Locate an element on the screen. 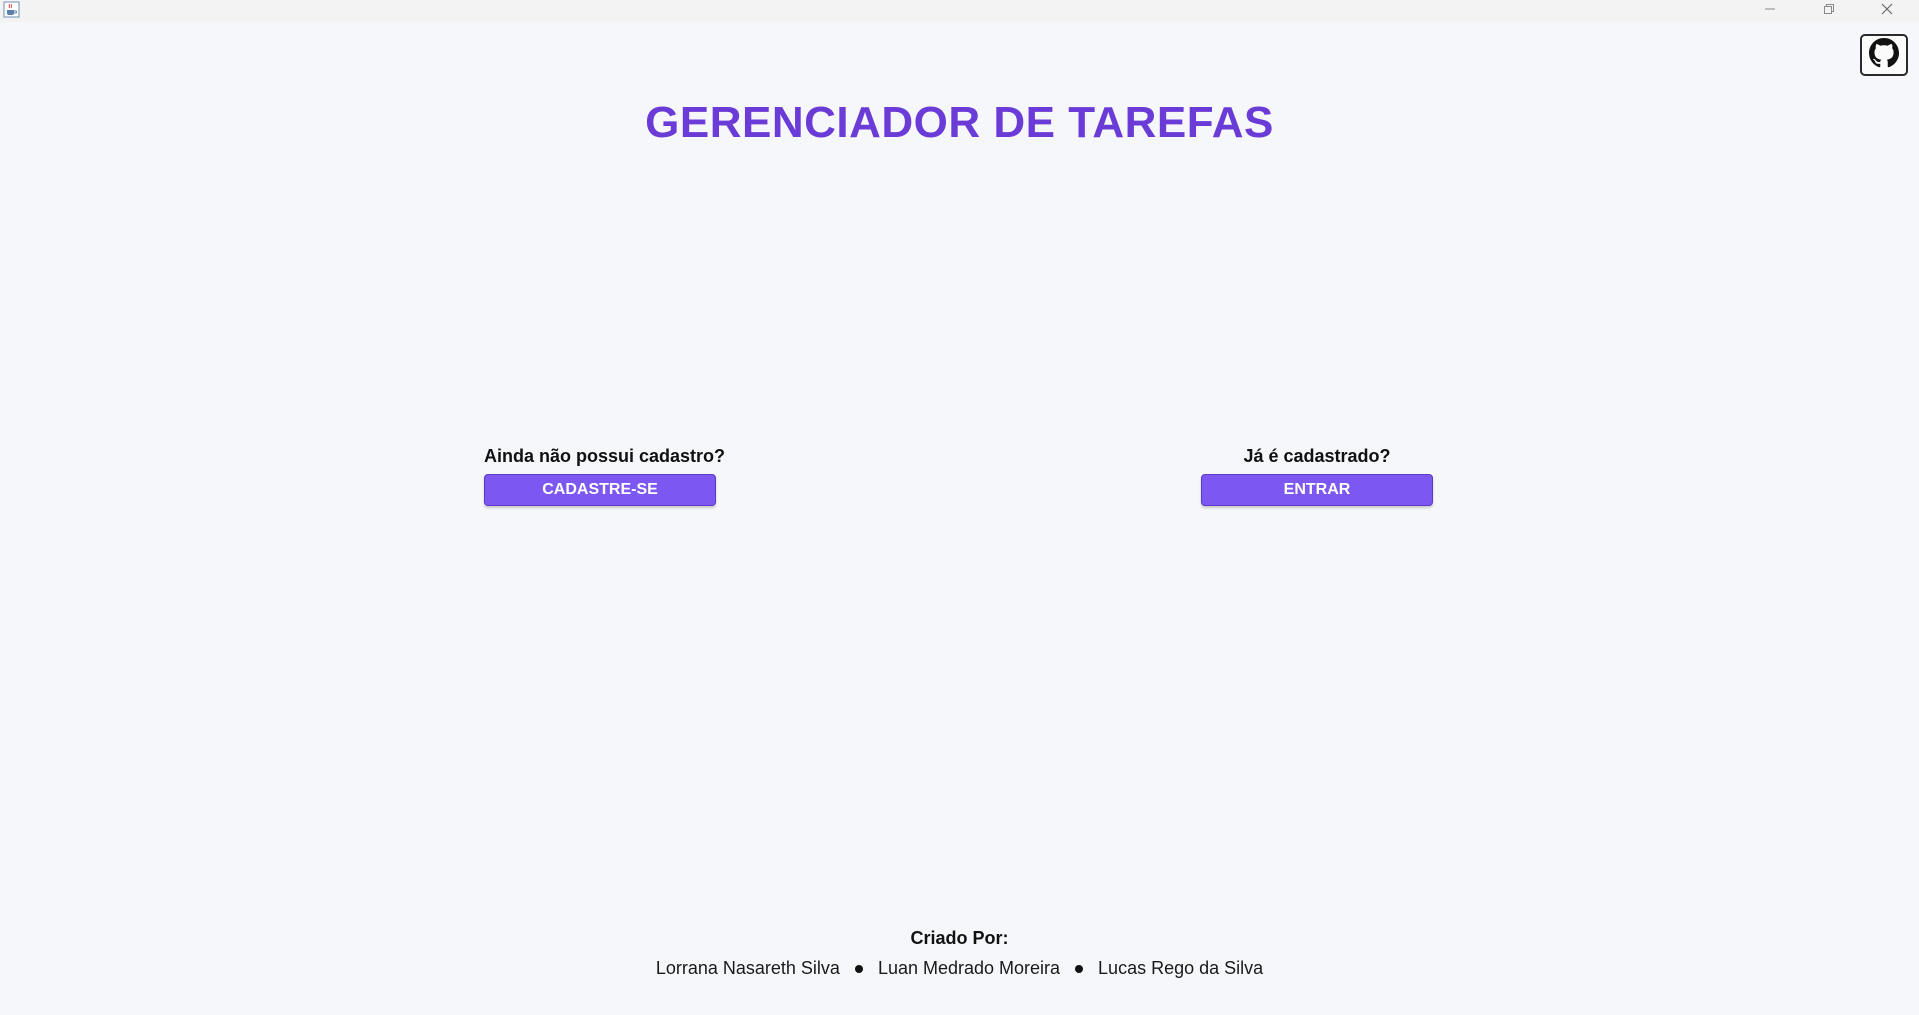  github-icon is located at coordinates (1884, 55).